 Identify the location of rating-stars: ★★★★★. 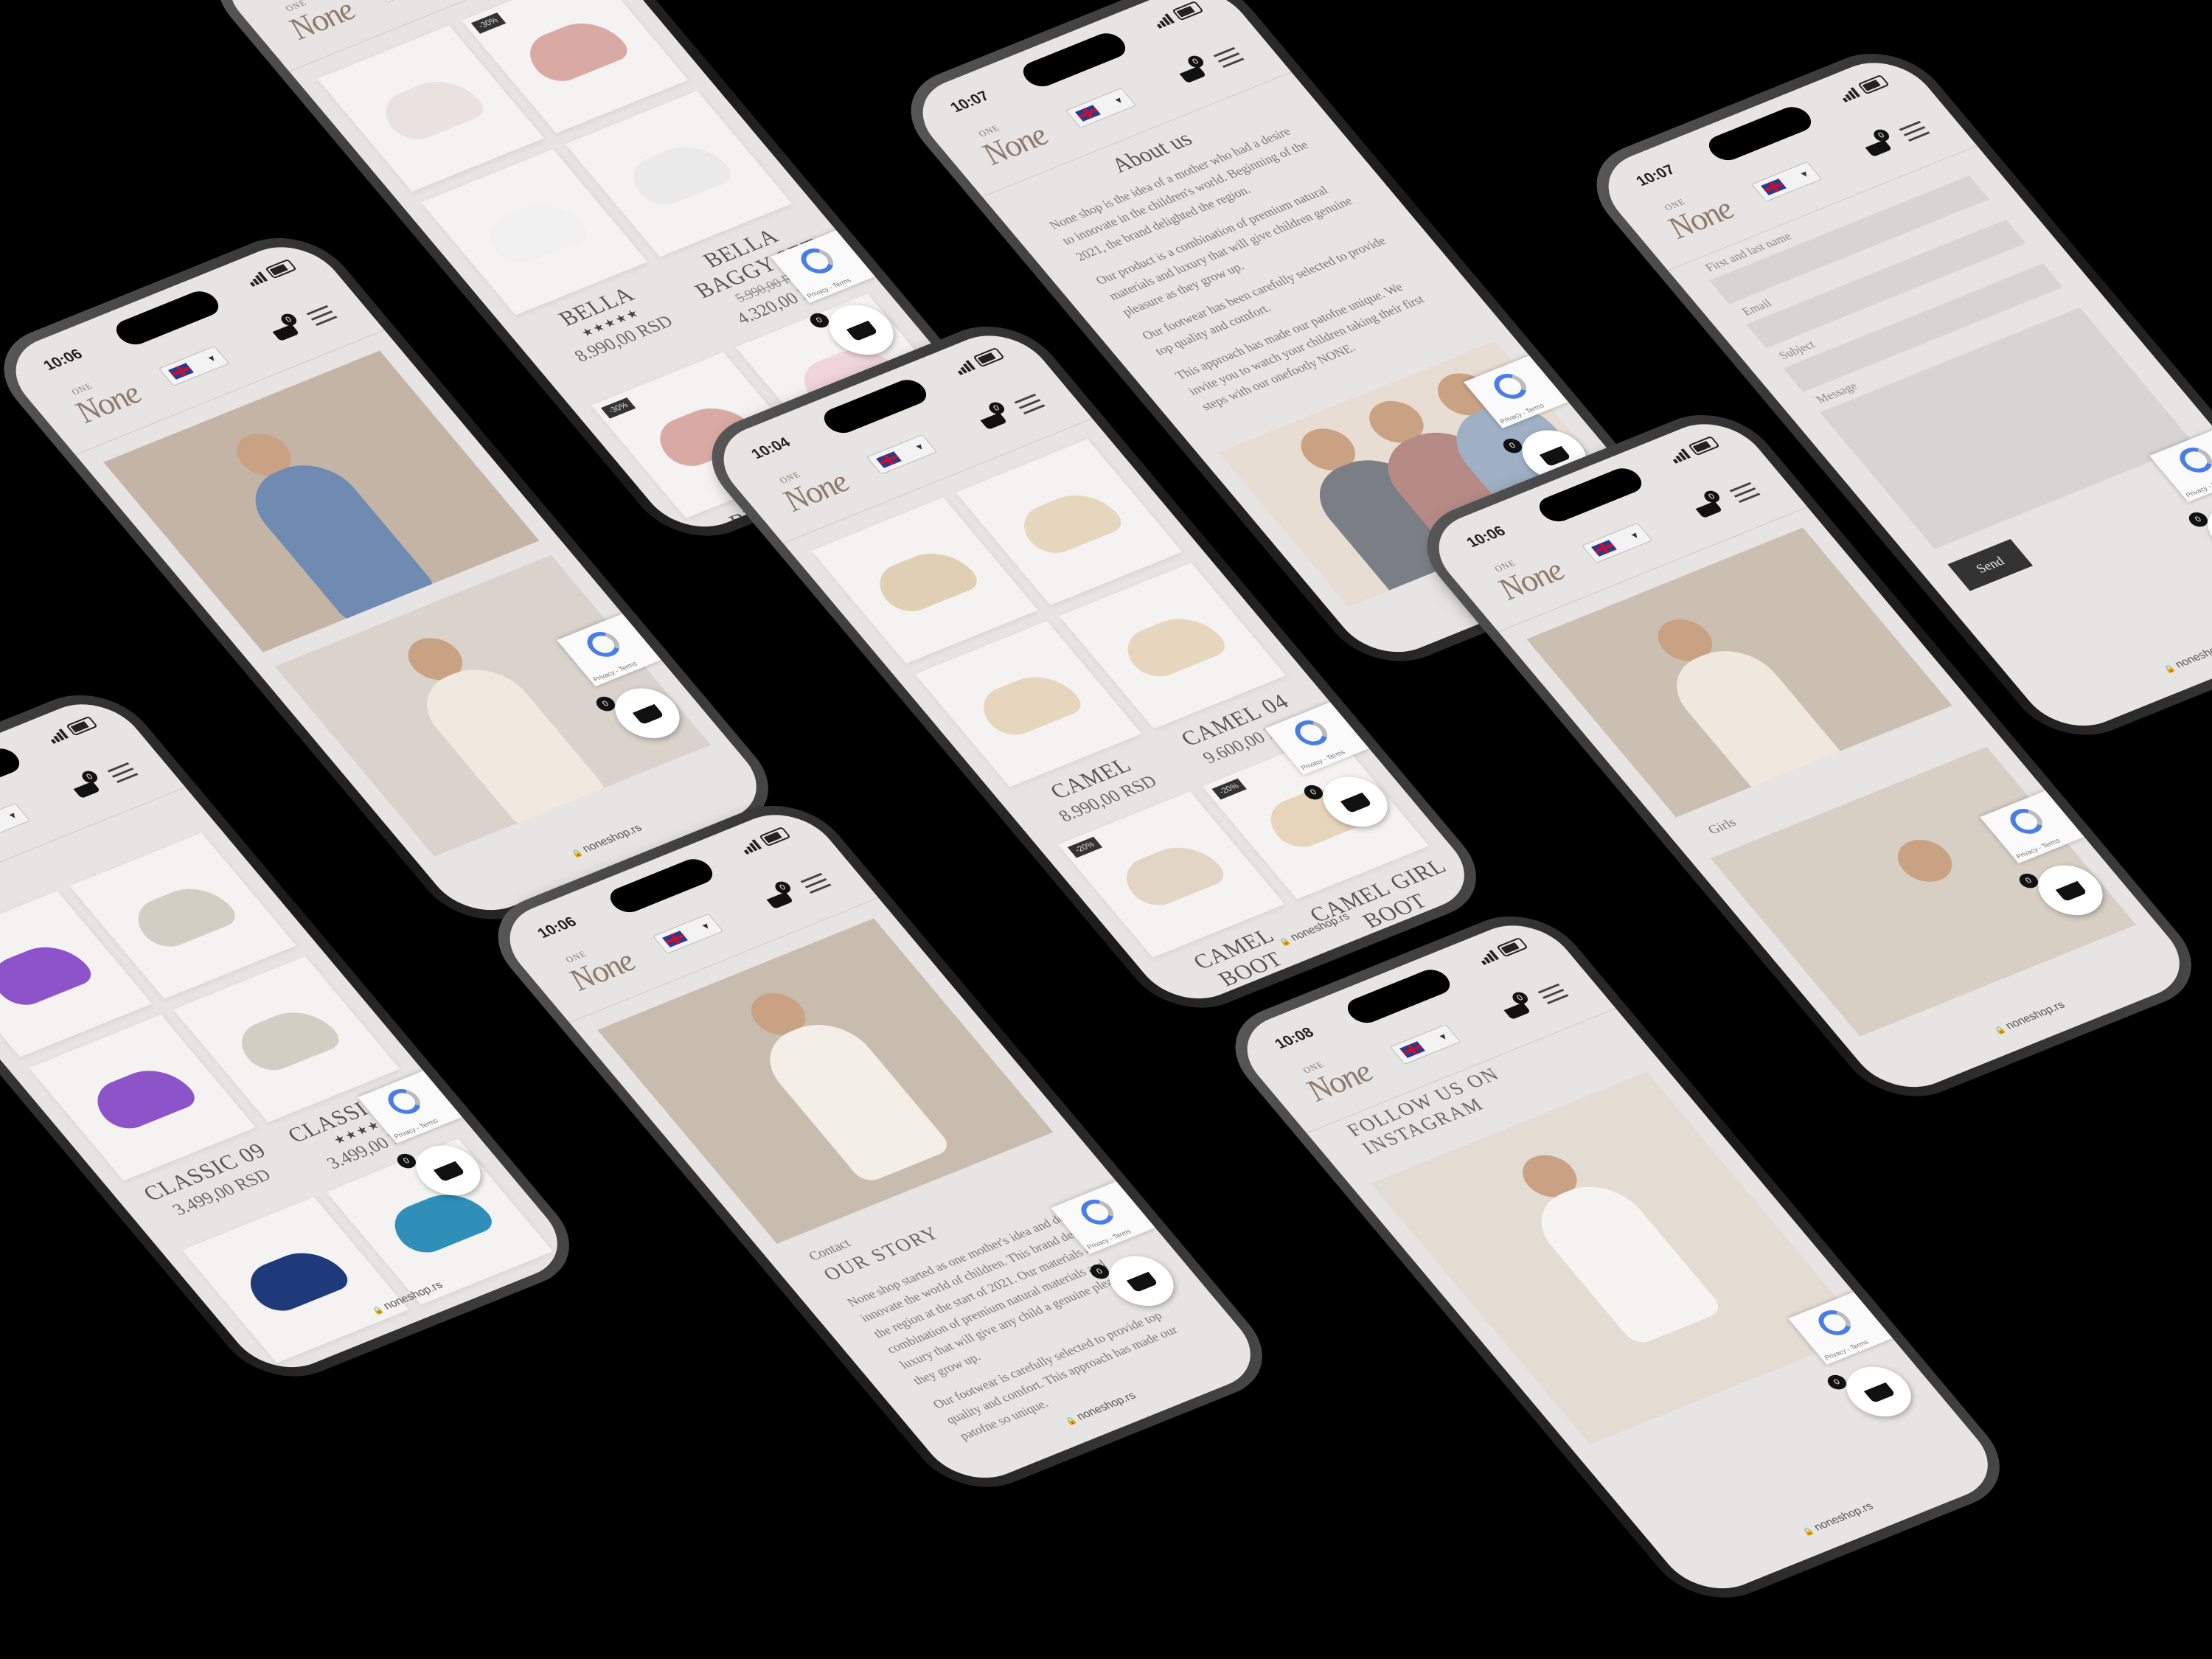
(516, 1312).